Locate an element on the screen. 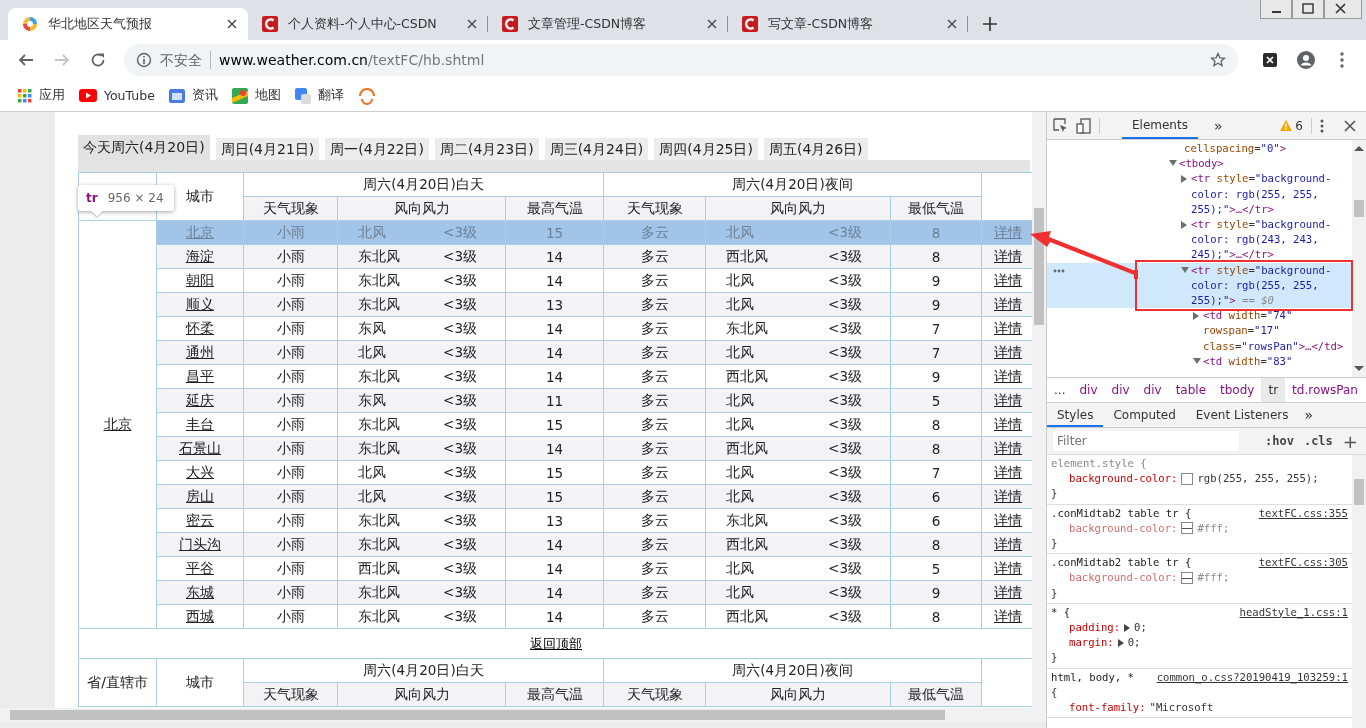 Image resolution: width=1366 pixels, height=728 pixels. day-tab: 周四(4月25日) is located at coordinates (706, 149).